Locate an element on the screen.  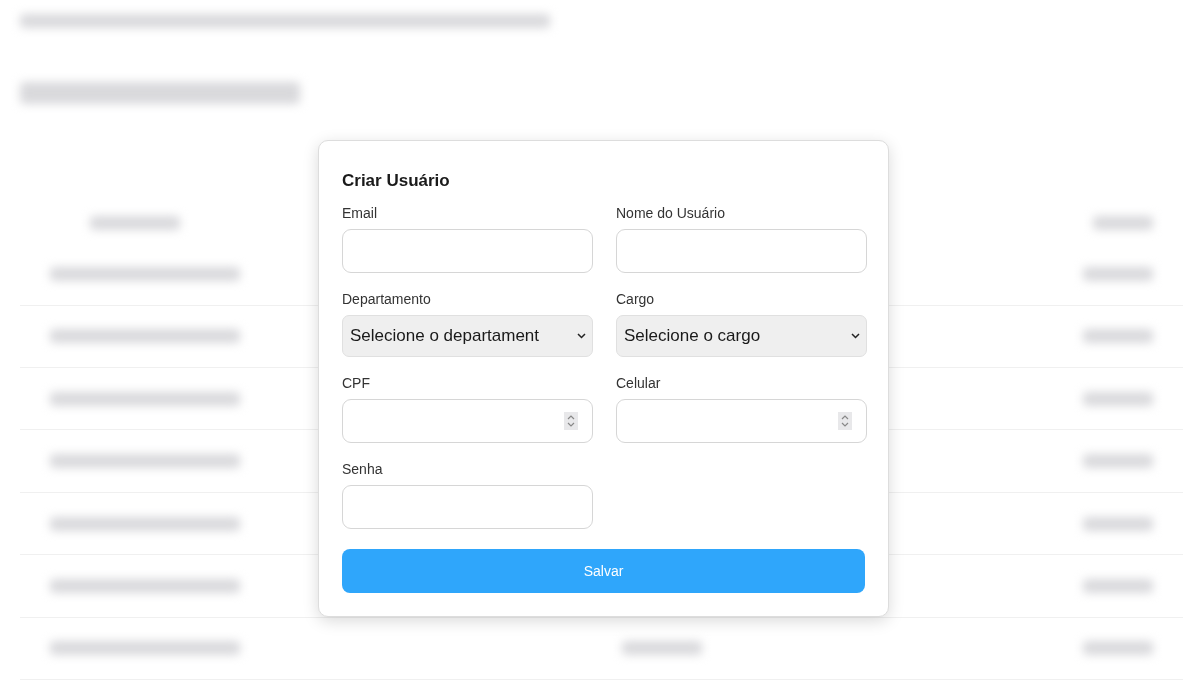
field-label: Email is located at coordinates (360, 213).